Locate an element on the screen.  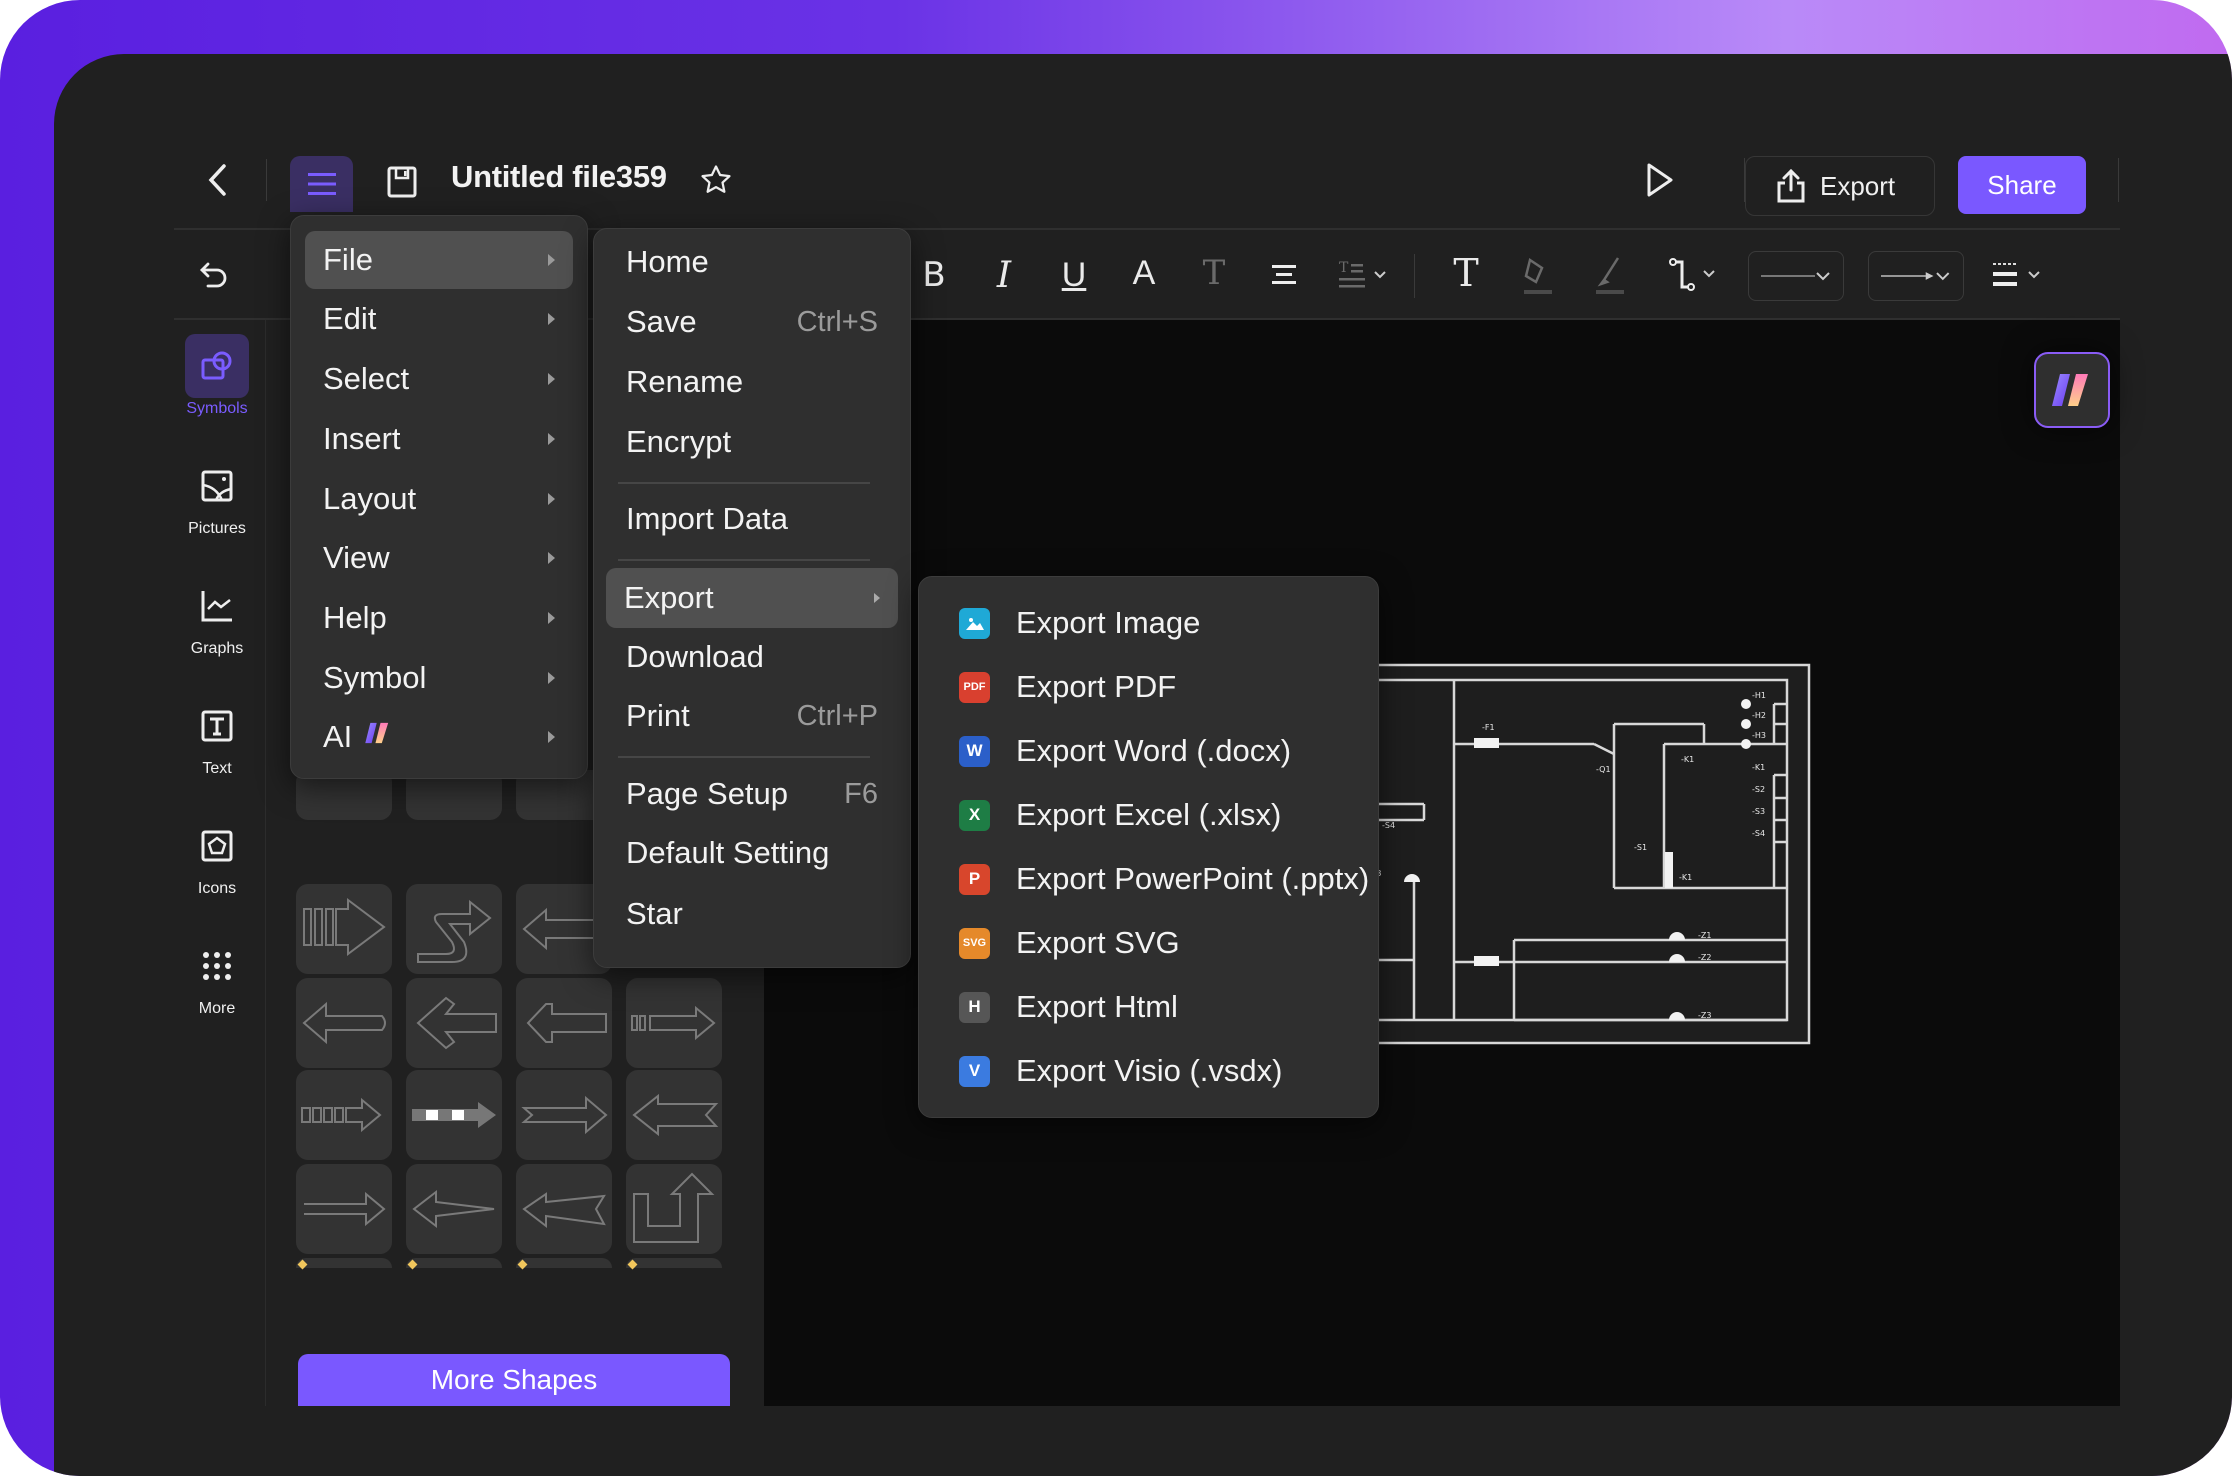
connector-dropdown is located at coordinates (1696, 275).